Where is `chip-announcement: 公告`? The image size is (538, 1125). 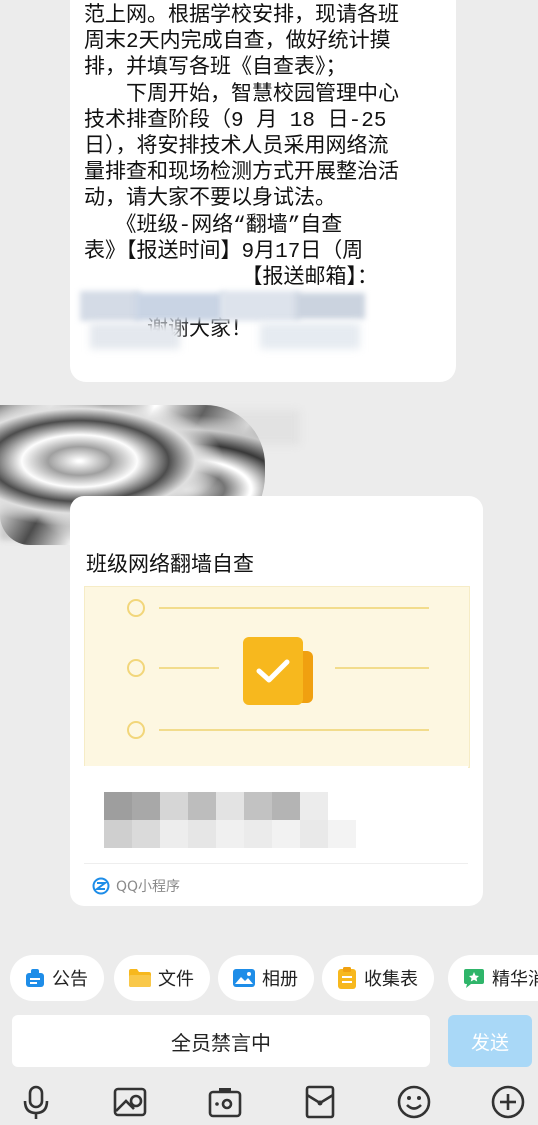
chip-announcement: 公告 is located at coordinates (57, 978).